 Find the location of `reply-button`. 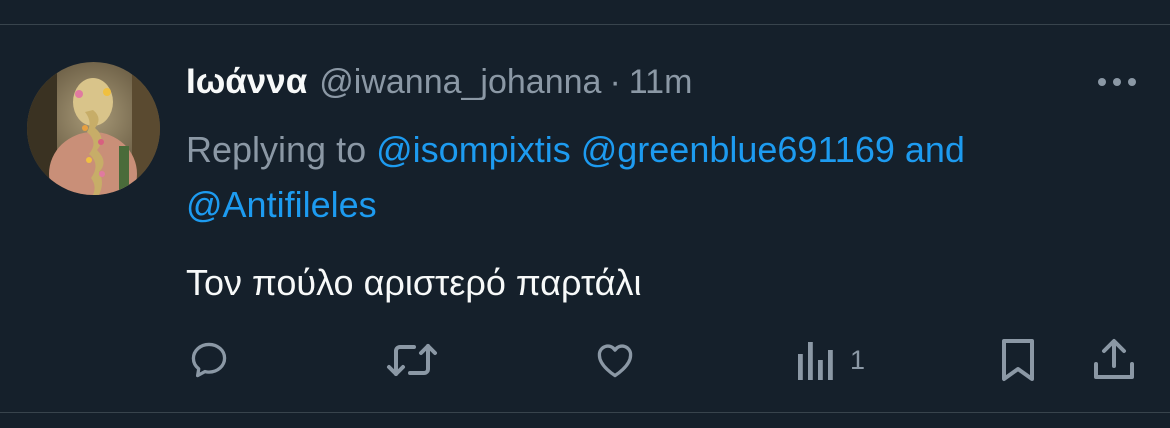

reply-button is located at coordinates (209, 360).